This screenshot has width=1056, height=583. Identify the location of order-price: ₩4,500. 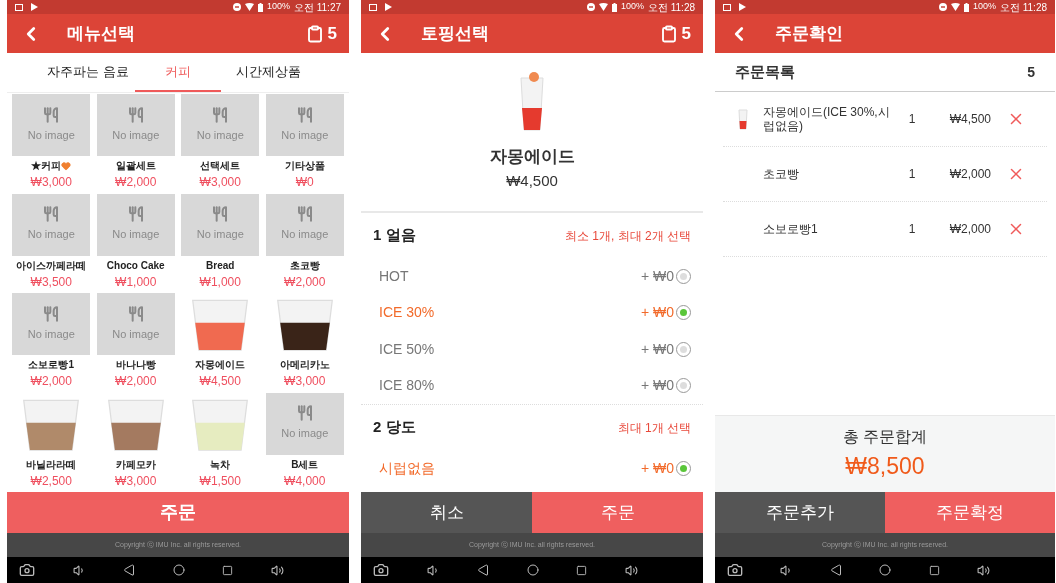
(969, 119).